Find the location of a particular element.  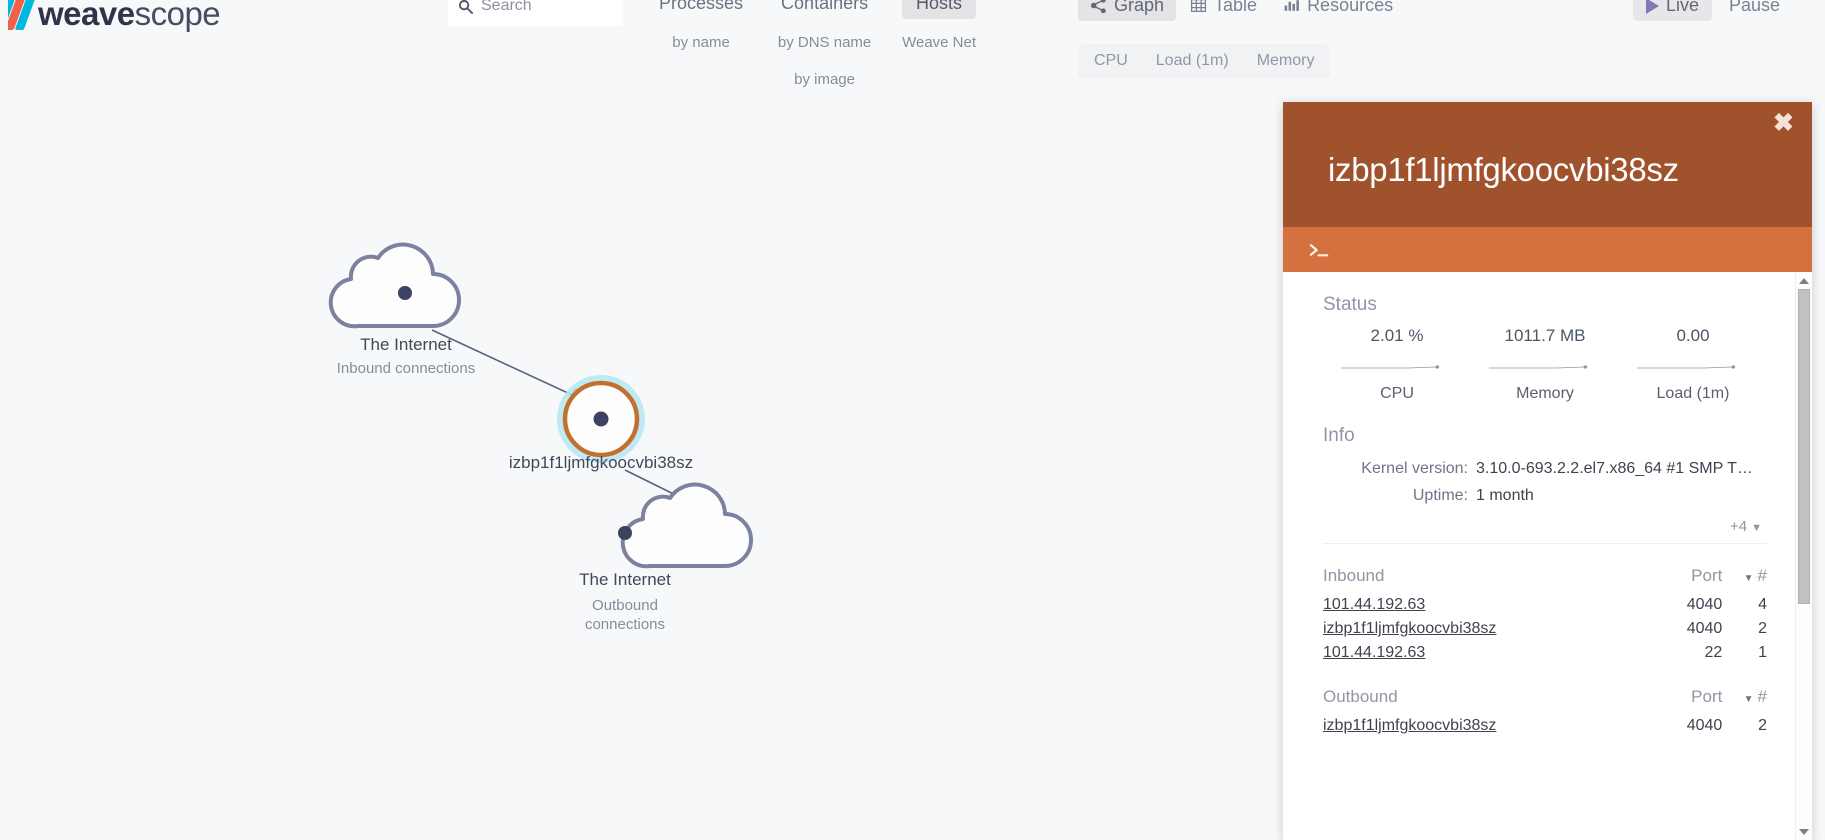

panel-scrollbar is located at coordinates (1803, 556).